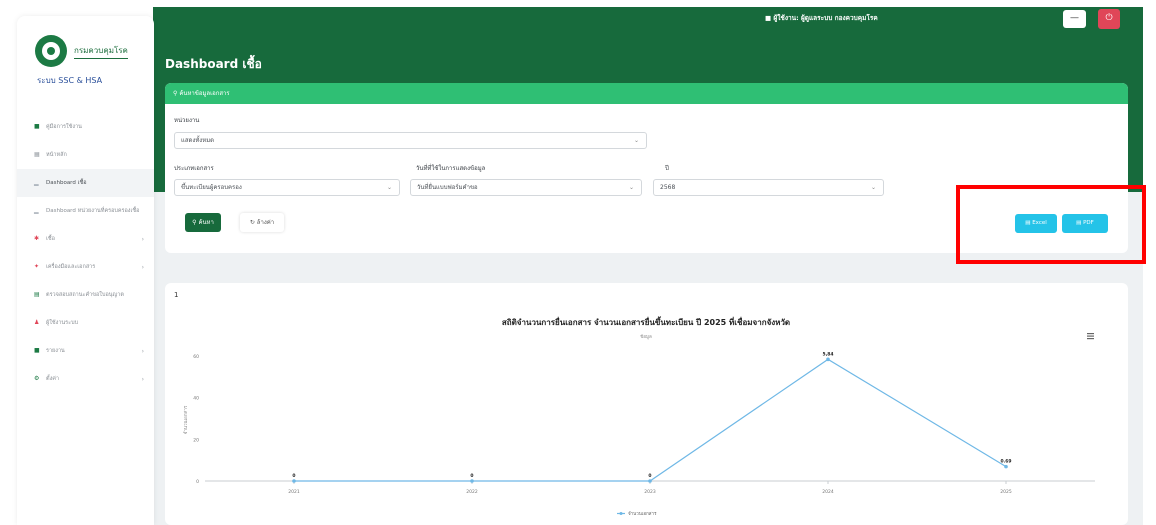 The height and width of the screenshot is (525, 1156). Describe the element at coordinates (646, 337) in the screenshot. I see `chart-subtitle: ข้อมูล` at that location.